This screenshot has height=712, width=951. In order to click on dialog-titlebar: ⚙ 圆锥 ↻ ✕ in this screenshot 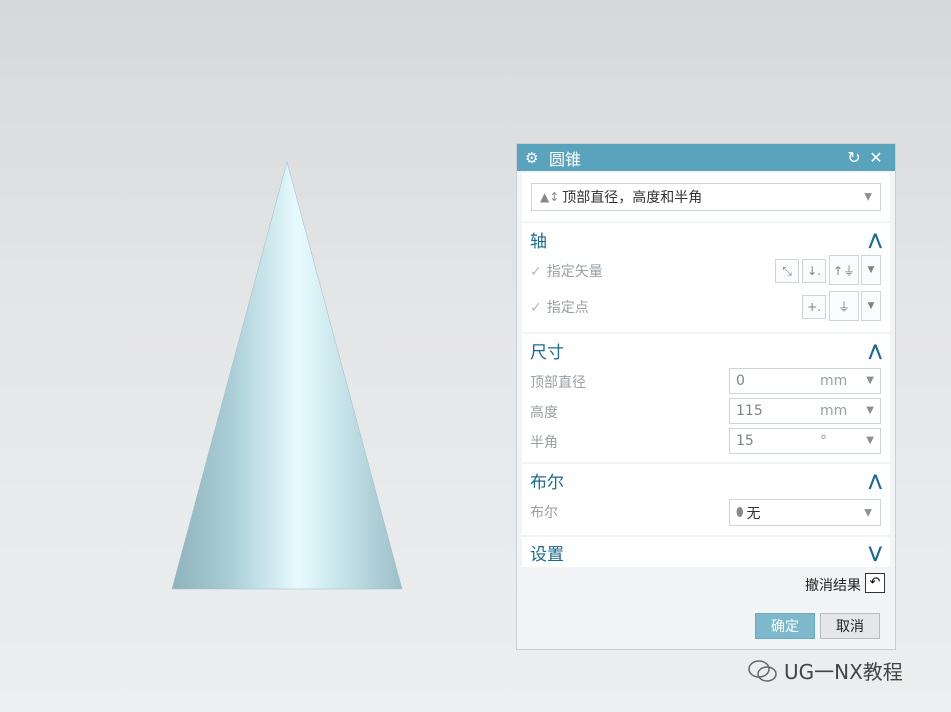, I will do `click(706, 157)`.